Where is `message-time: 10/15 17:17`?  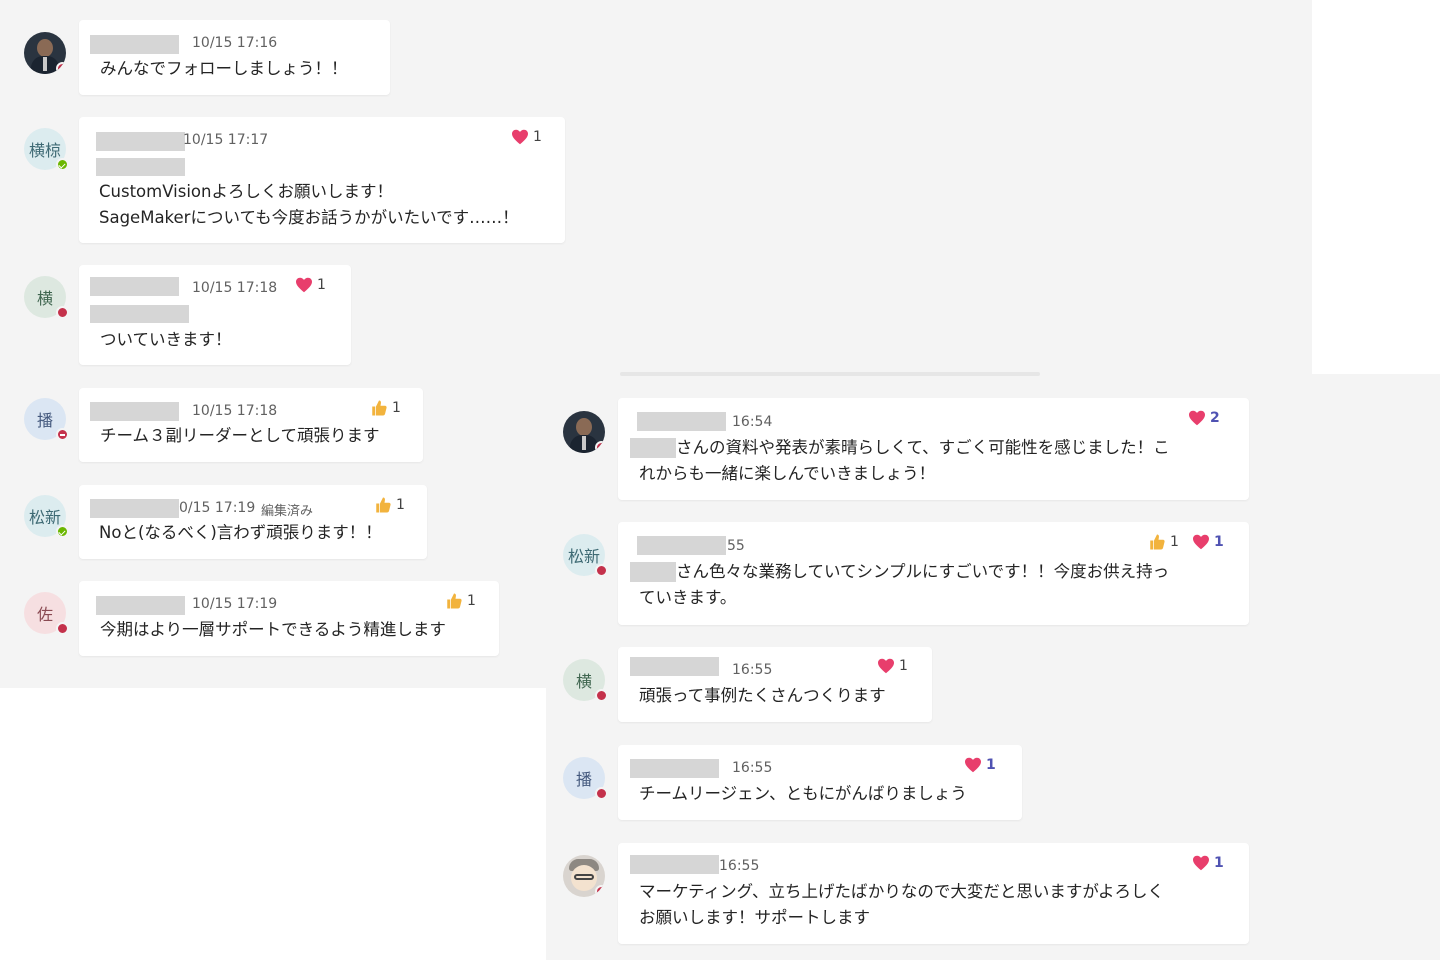
message-time: 10/15 17:17 is located at coordinates (226, 140).